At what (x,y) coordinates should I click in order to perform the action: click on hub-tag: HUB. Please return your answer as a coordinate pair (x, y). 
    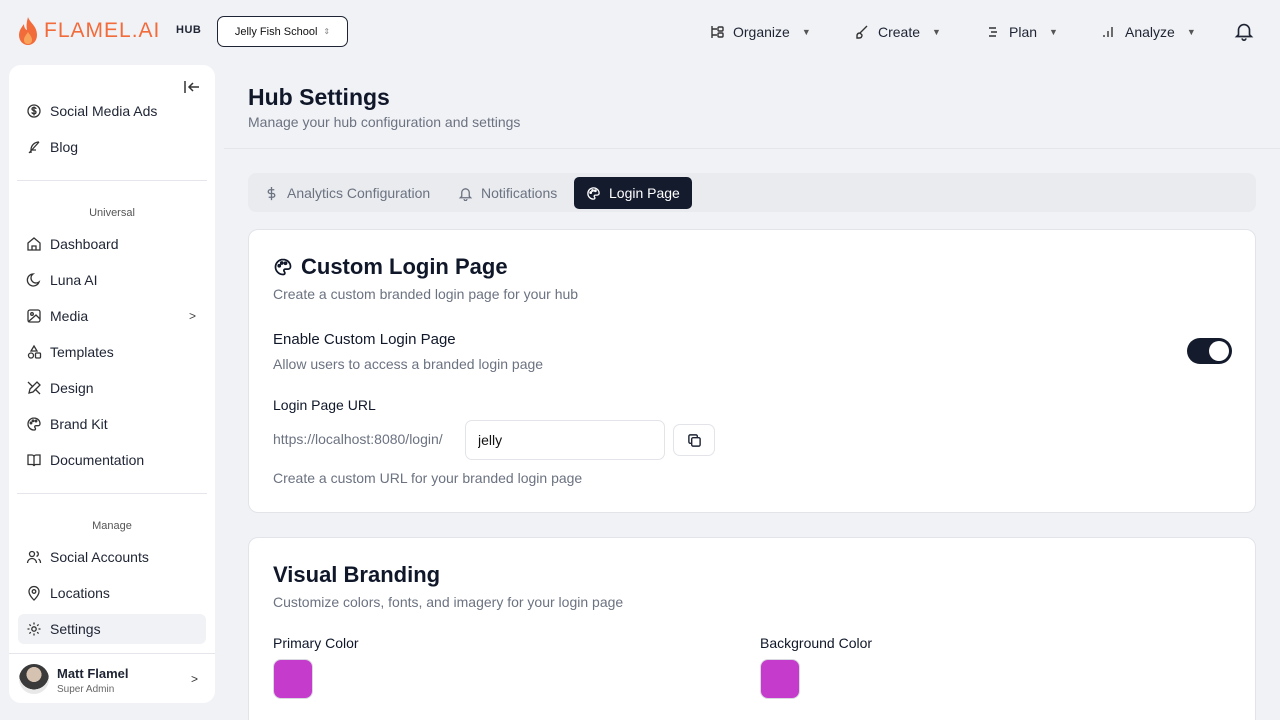
    Looking at the image, I should click on (189, 30).